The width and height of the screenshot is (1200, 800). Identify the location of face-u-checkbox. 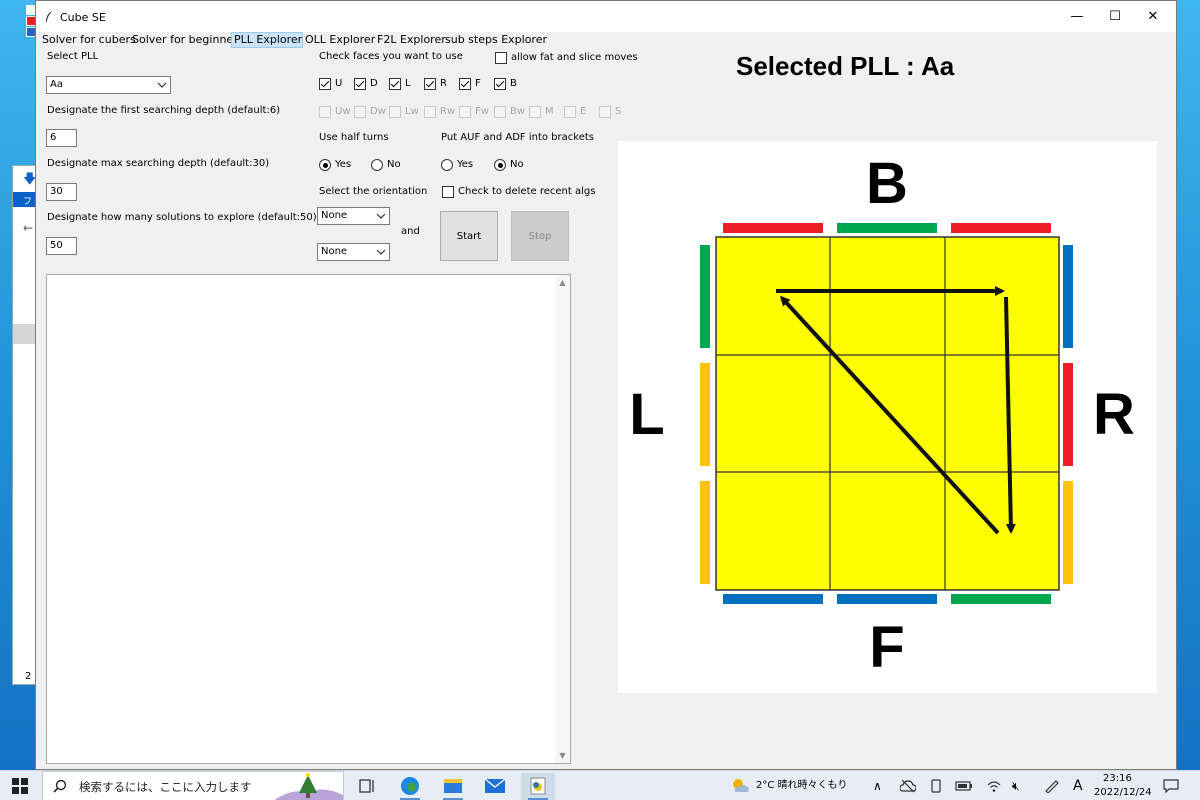
(325, 84).